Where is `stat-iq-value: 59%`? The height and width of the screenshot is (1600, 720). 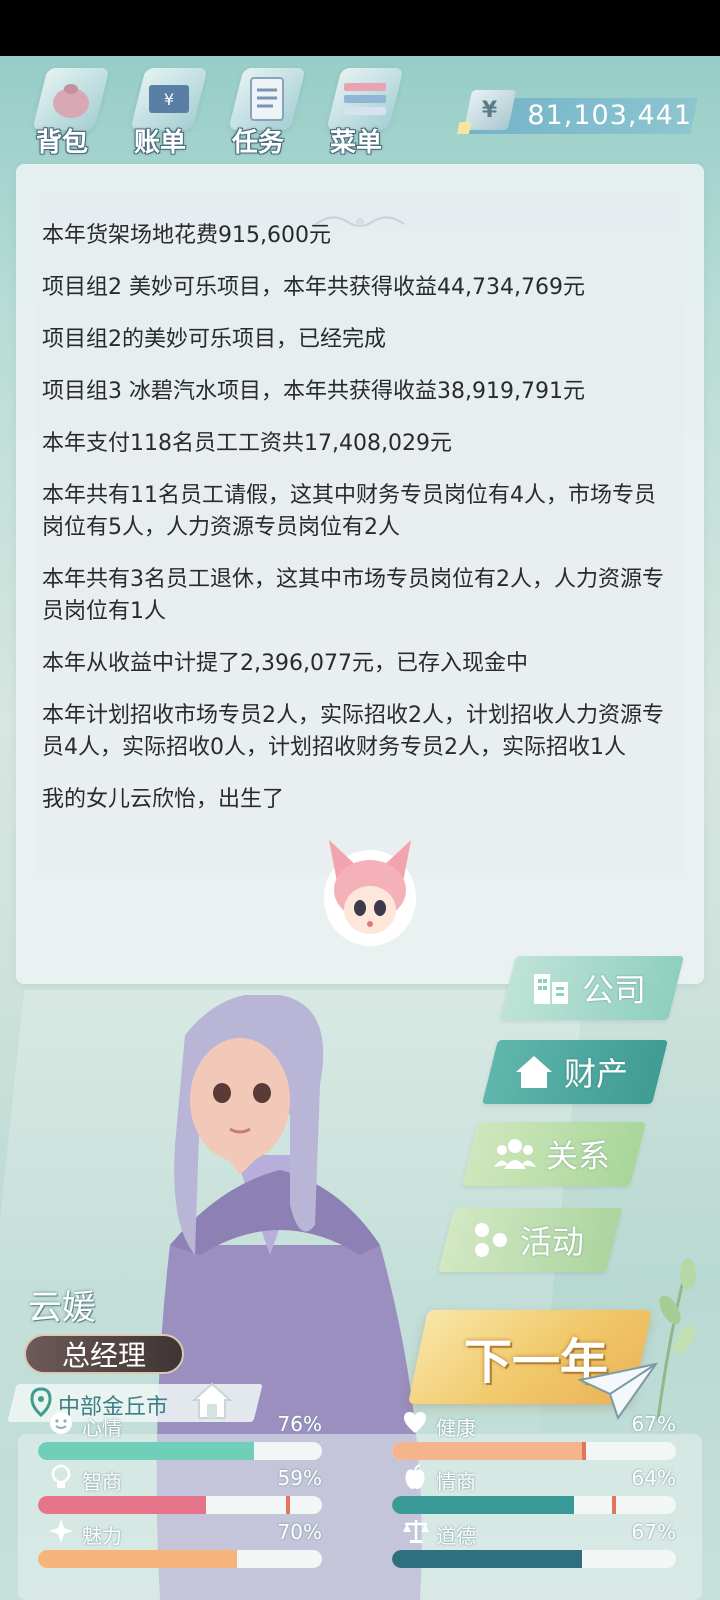 stat-iq-value: 59% is located at coordinates (299, 1478).